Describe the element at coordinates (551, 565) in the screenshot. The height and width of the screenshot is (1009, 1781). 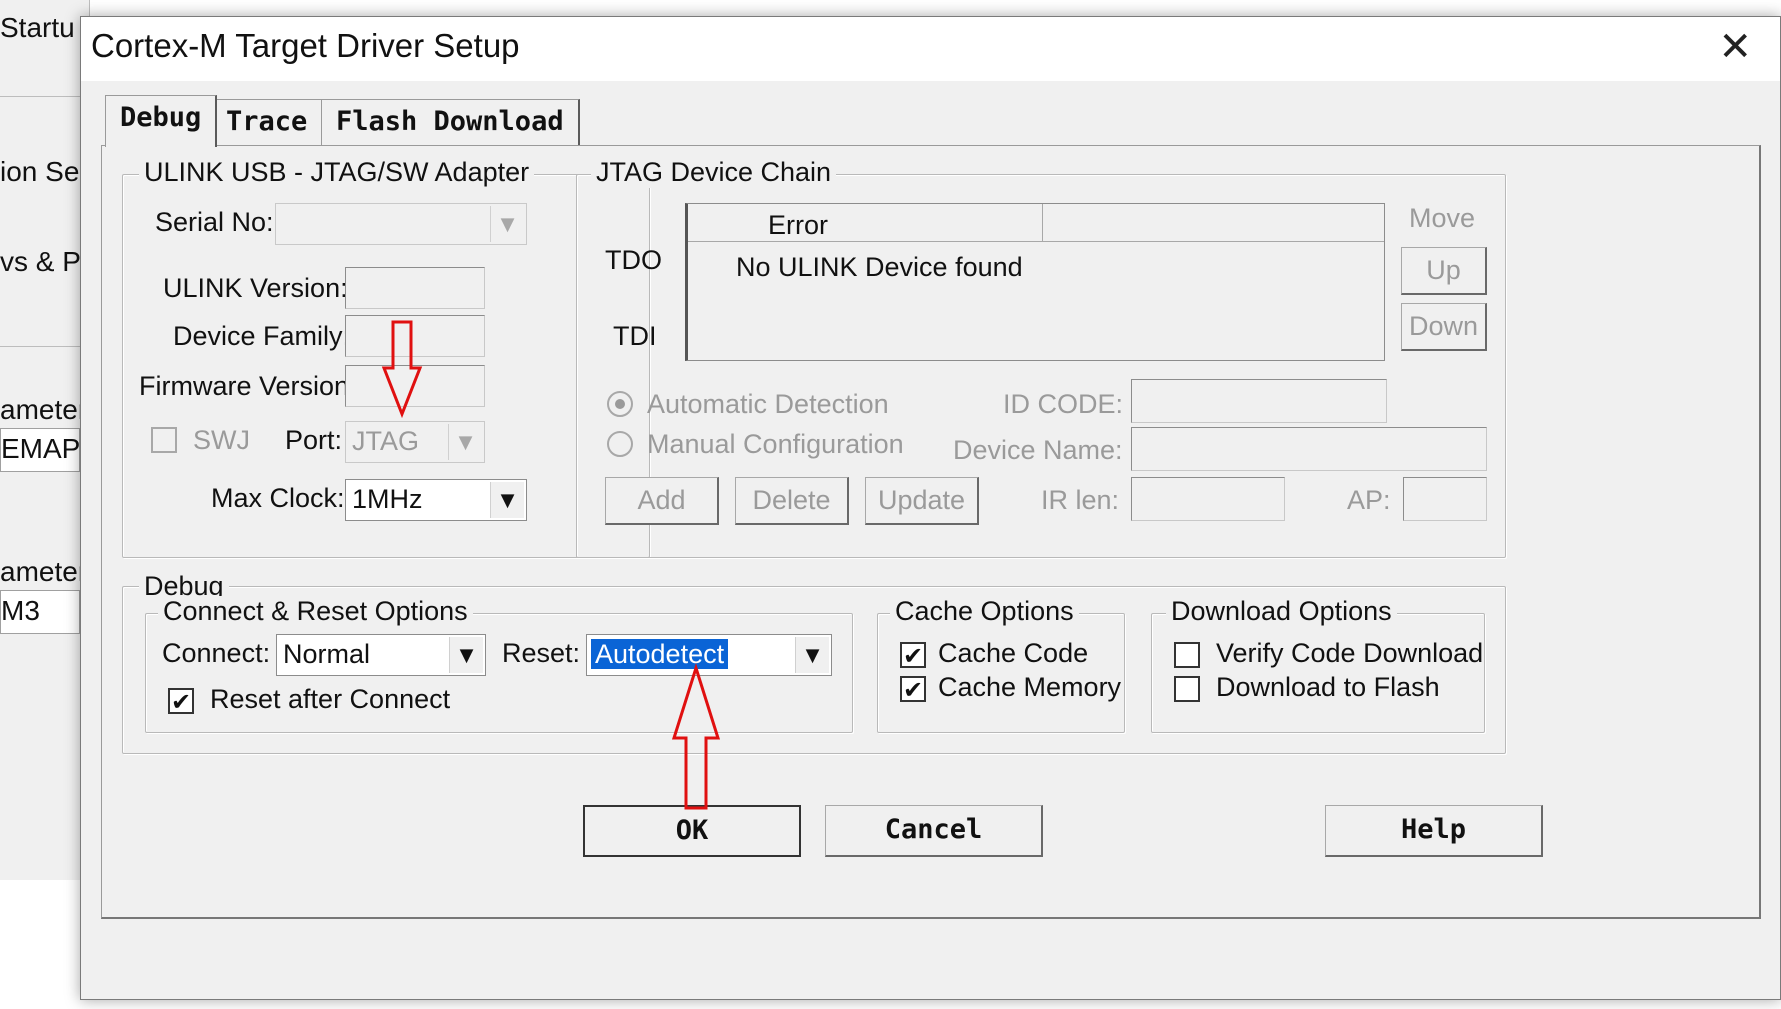
I see `annotation-overlay` at that location.